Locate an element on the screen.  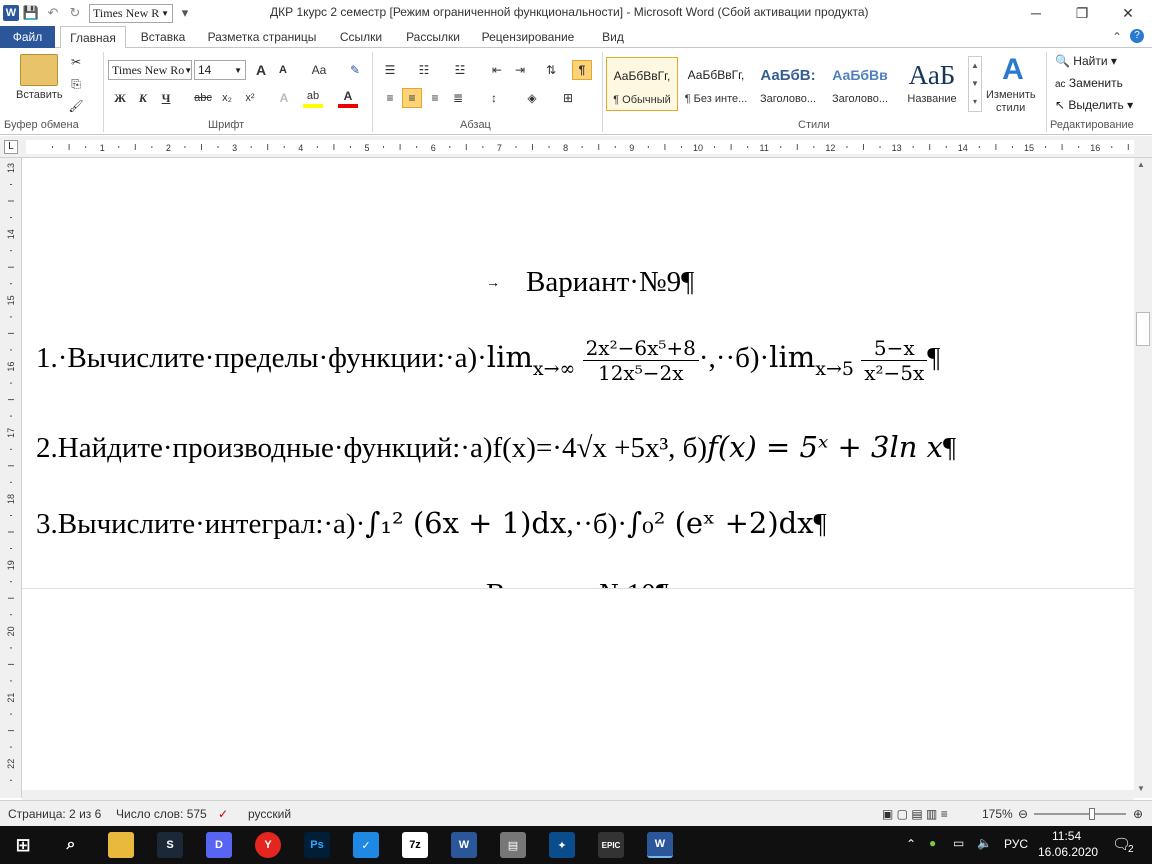
font-size-select: 14 ▼ is located at coordinates (220, 70).